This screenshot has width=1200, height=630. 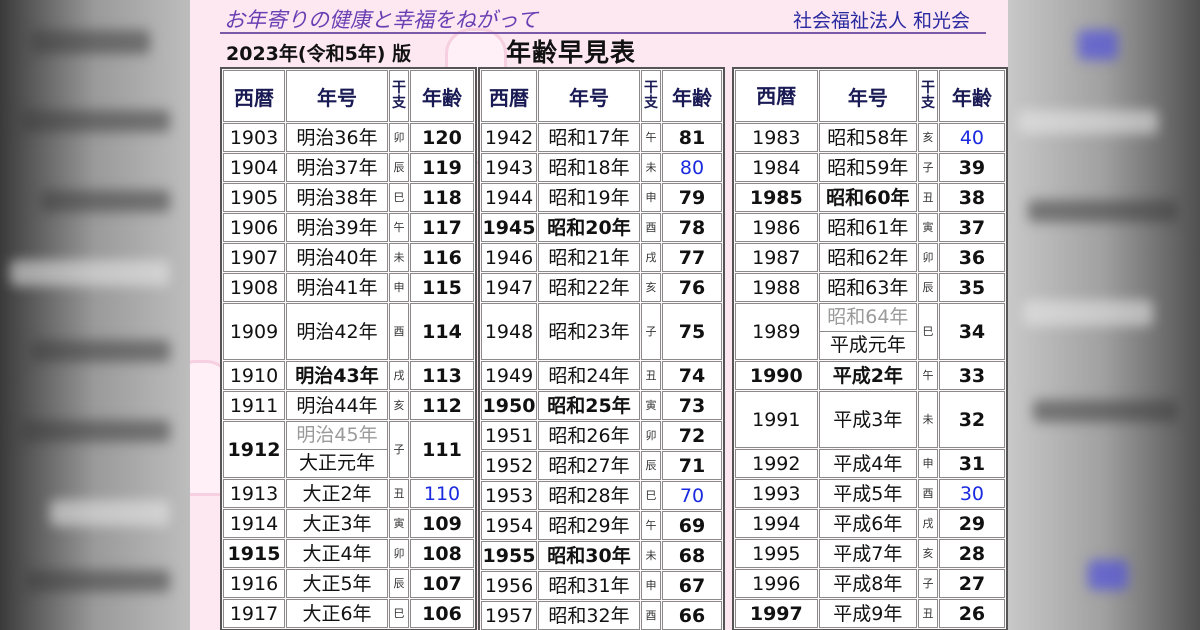 I want to click on cell-age: 34, so click(x=971, y=331).